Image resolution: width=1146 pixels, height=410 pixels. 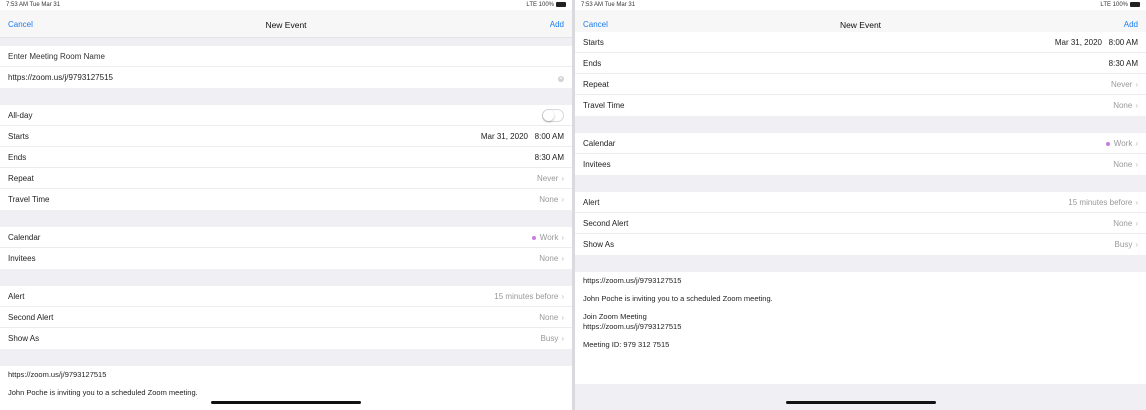 What do you see at coordinates (60, 77) in the screenshot?
I see `location-value: https://zoom.us/j/9793127515` at bounding box center [60, 77].